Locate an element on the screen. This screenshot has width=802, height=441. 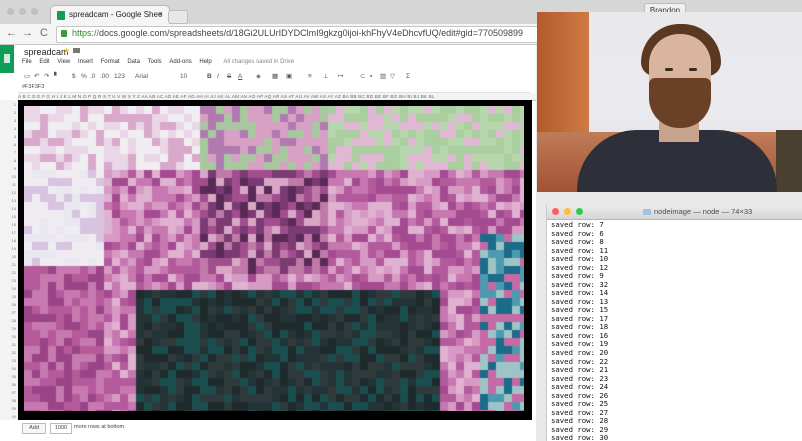
row-number: 16 is located at coordinates (8, 224).